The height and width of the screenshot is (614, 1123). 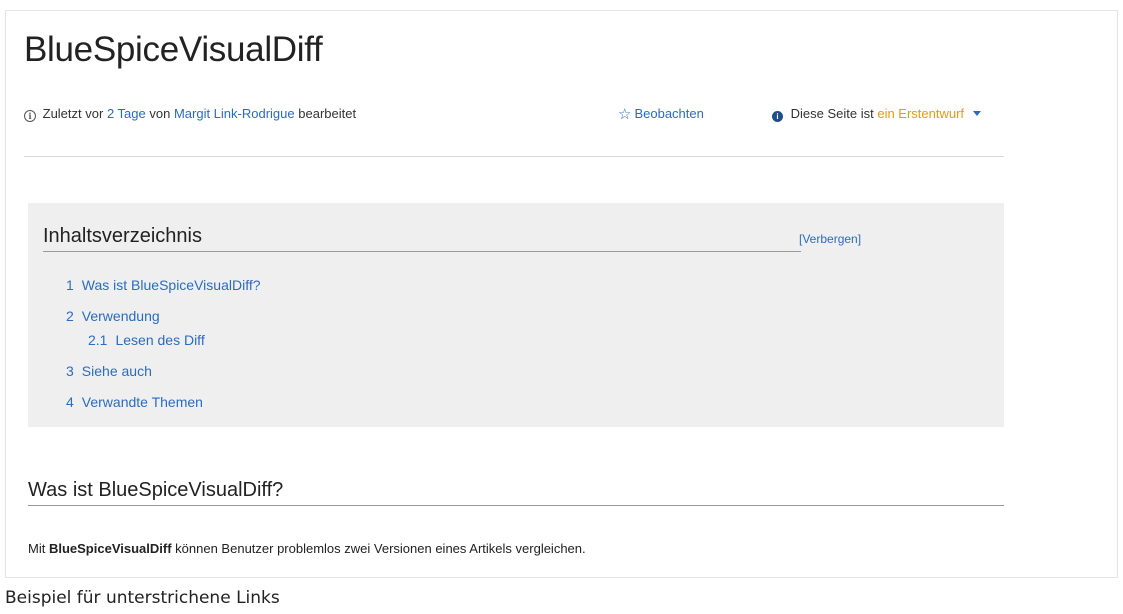 What do you see at coordinates (70, 285) in the screenshot?
I see `toc-item-number: 1` at bounding box center [70, 285].